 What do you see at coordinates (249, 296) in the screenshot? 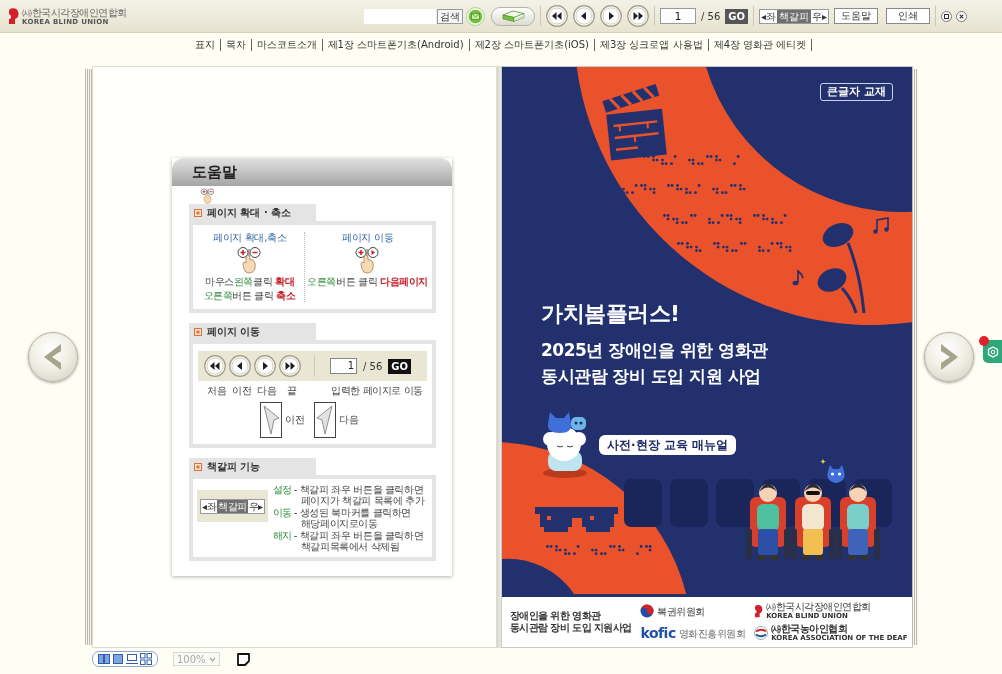
I see `help-text: 오른쪽버튼 클릭 축소` at bounding box center [249, 296].